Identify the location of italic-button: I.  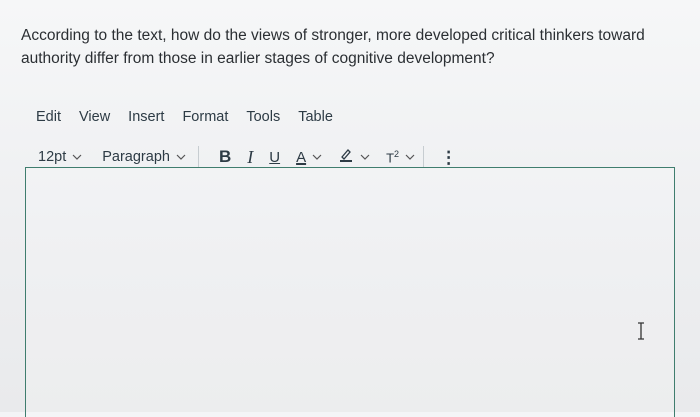
(250, 157).